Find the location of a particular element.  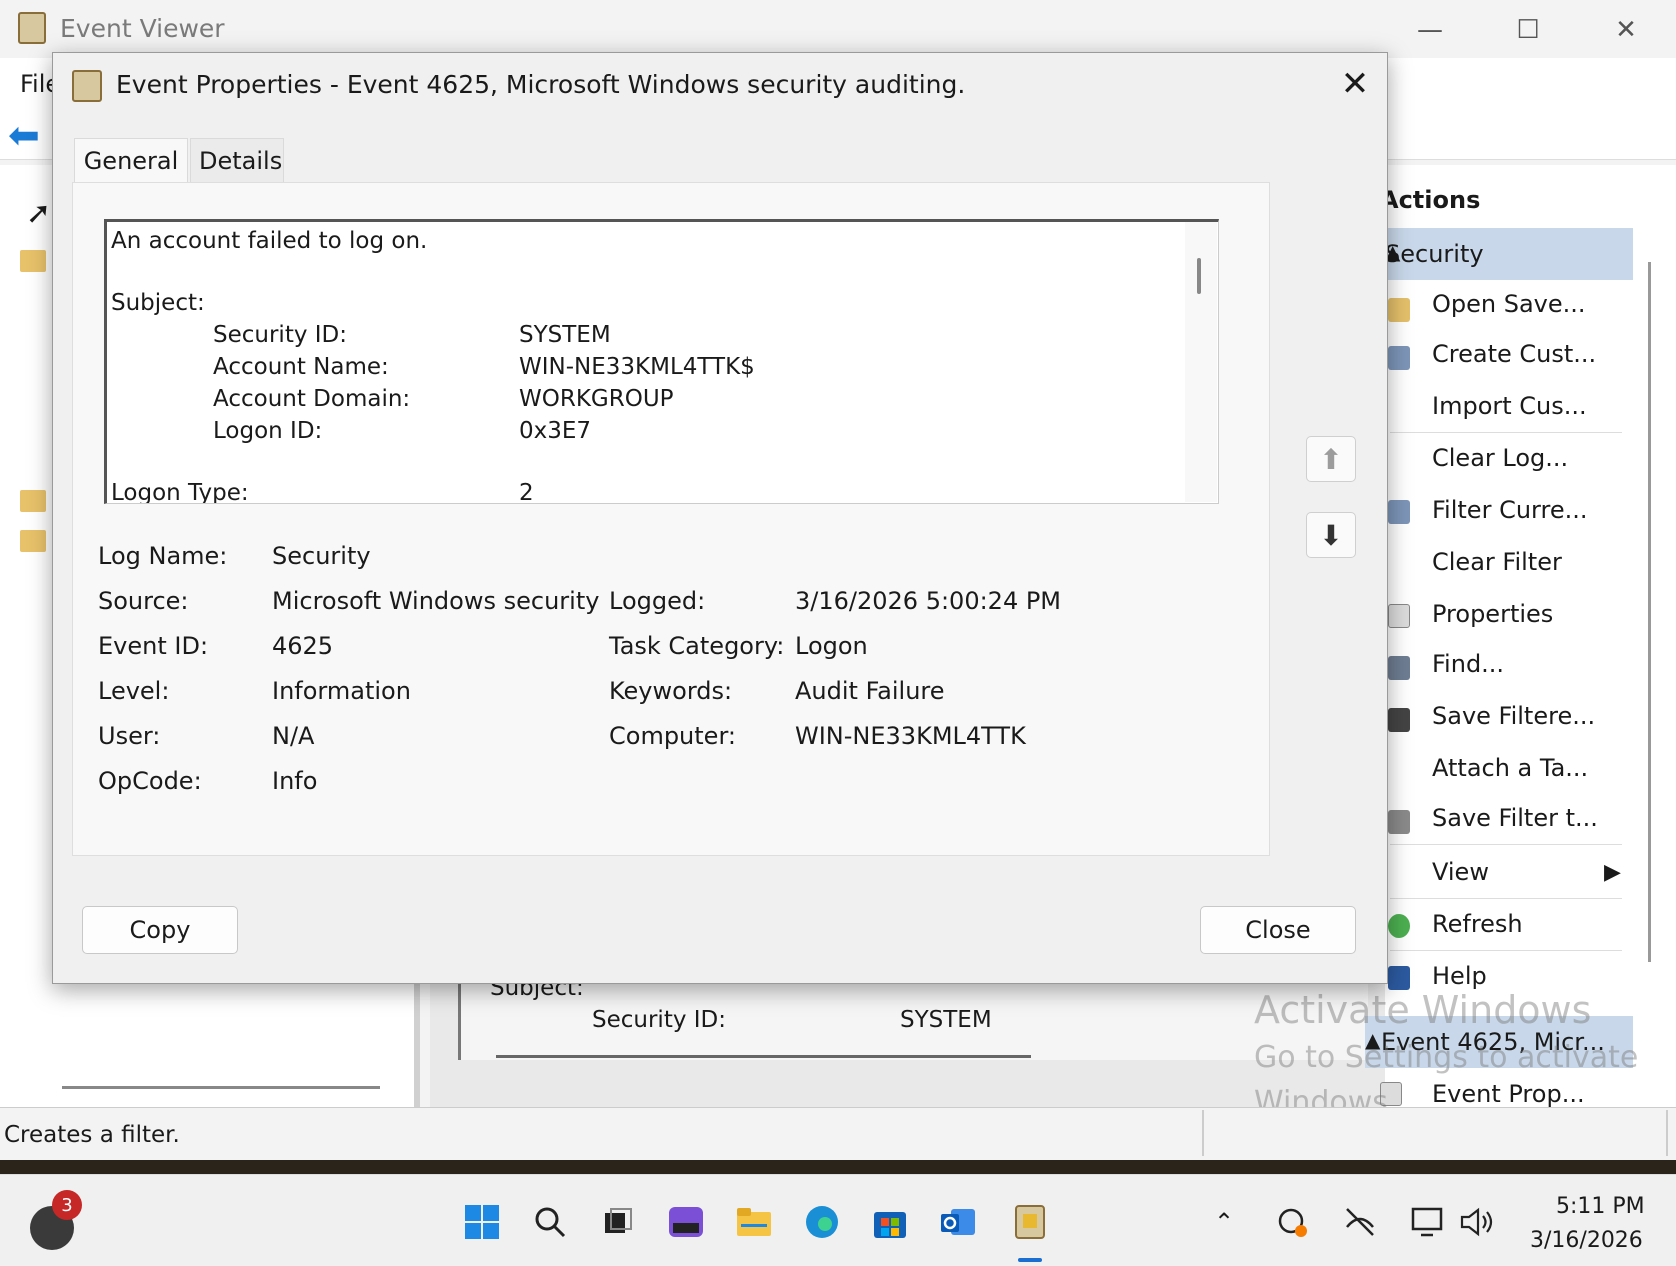

chevron-up-icon: ⌃ is located at coordinates (1224, 1222).